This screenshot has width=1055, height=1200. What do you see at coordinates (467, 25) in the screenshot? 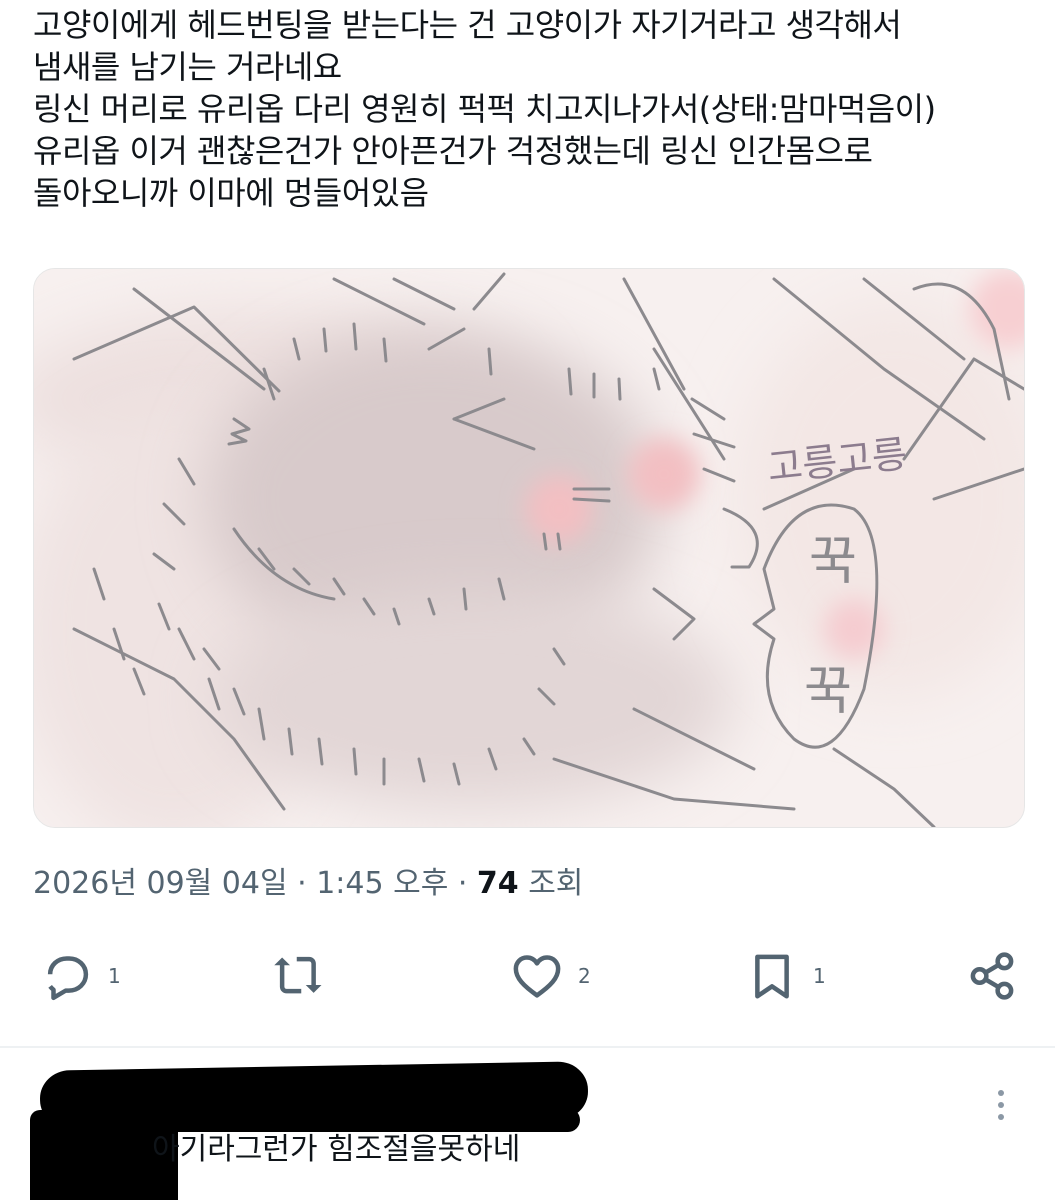
I see `tweet-line: 고양이에게 헤드번팅을 받는다는 건 고양이가 자기거라고 생각해서` at bounding box center [467, 25].